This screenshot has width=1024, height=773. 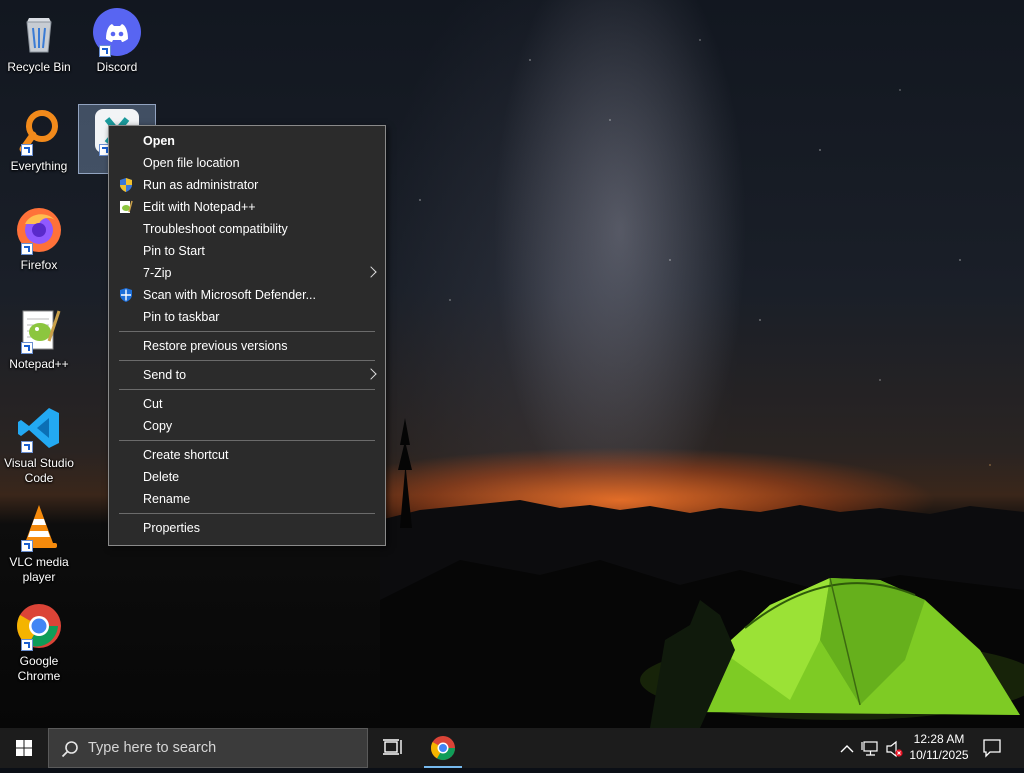 I want to click on menu-item-label: Troubleshoot compatibility, so click(x=215, y=229).